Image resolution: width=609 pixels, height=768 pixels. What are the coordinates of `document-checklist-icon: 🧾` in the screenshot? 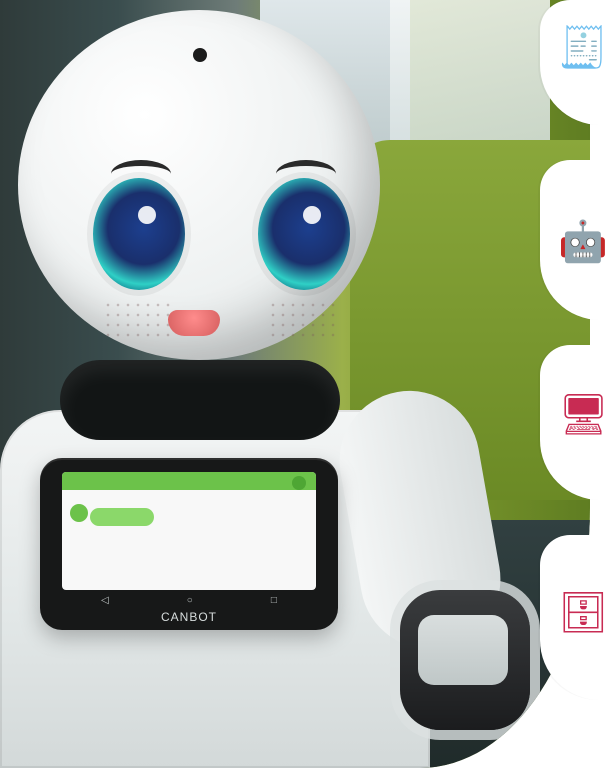 It's located at (583, 48).